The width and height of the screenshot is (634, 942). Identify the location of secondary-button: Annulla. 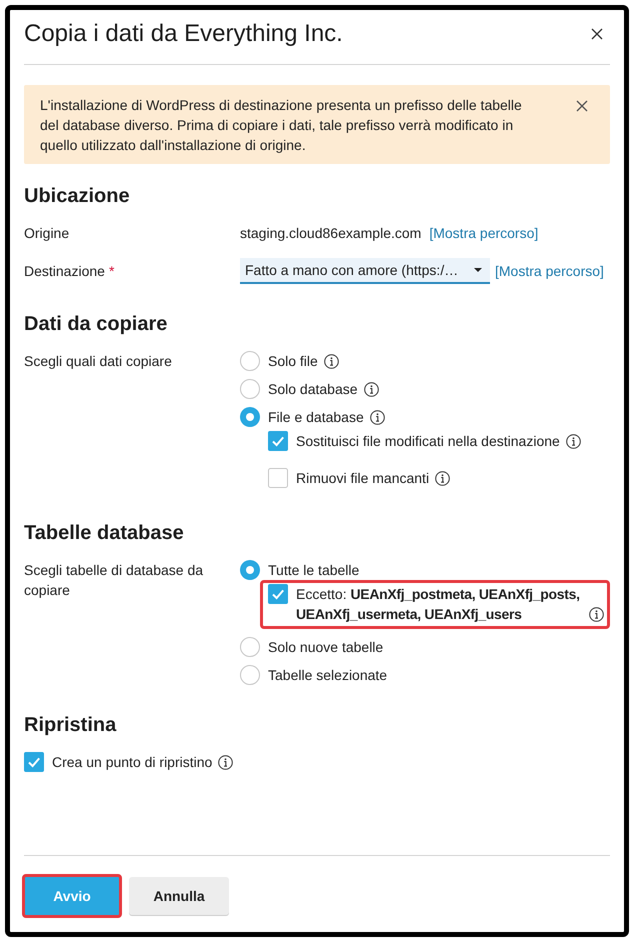
(179, 896).